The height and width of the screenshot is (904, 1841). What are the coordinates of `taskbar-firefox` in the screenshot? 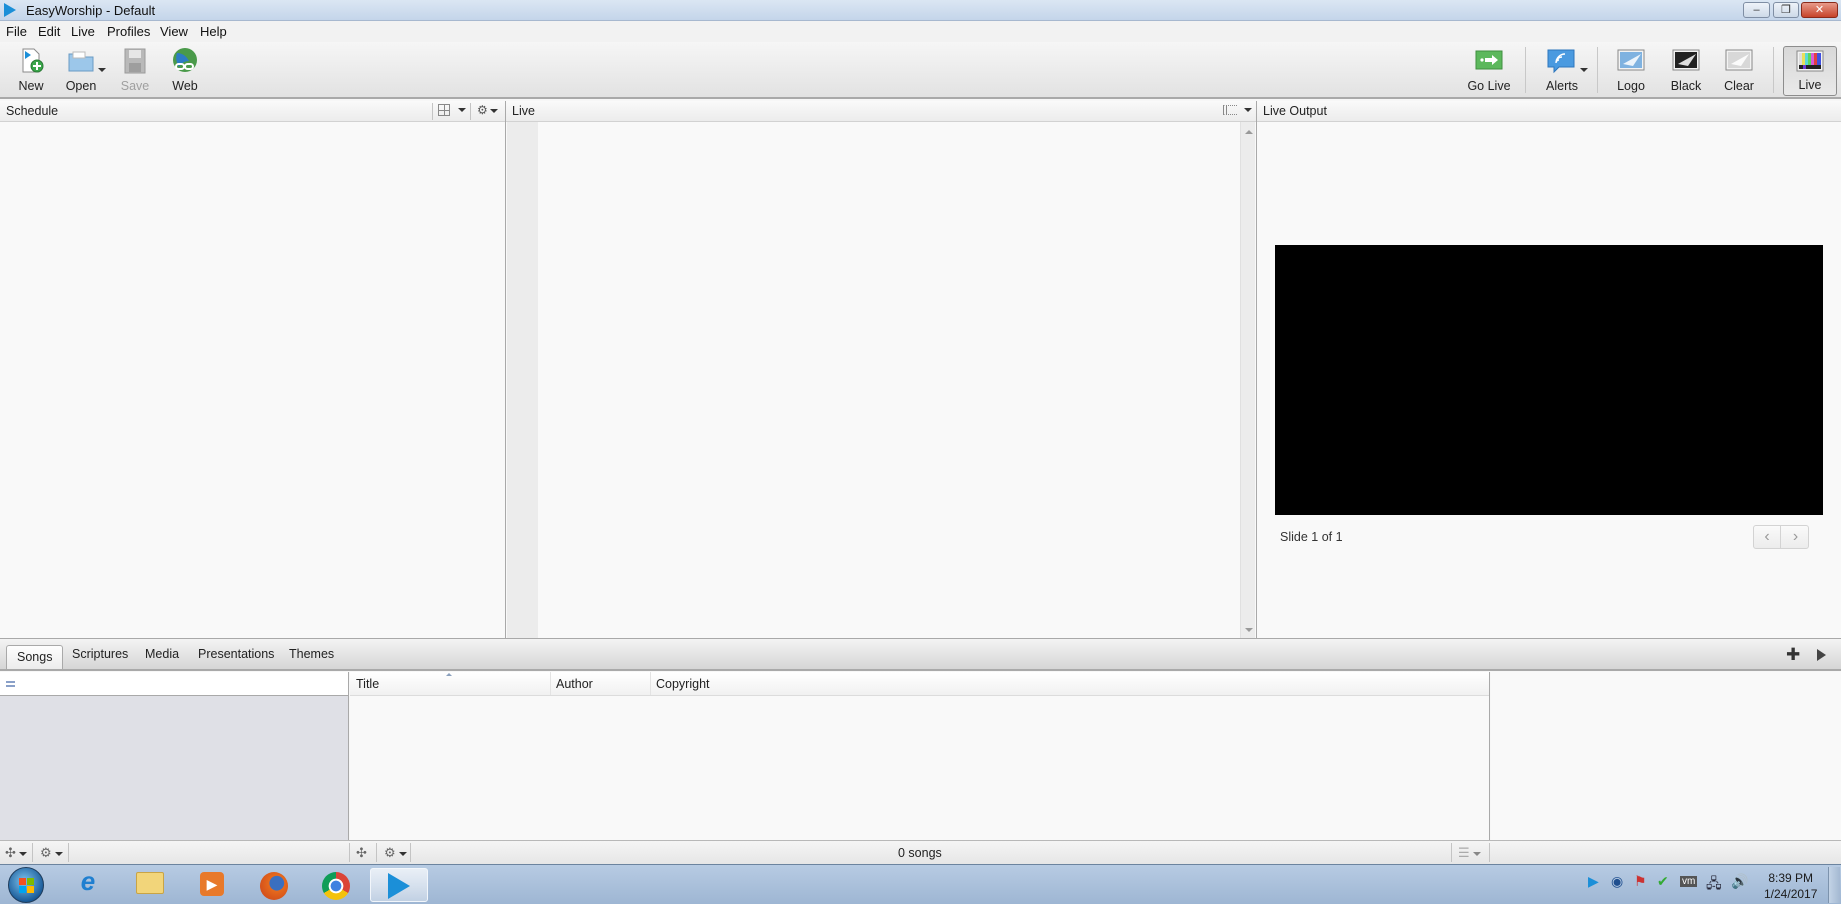 It's located at (274, 885).